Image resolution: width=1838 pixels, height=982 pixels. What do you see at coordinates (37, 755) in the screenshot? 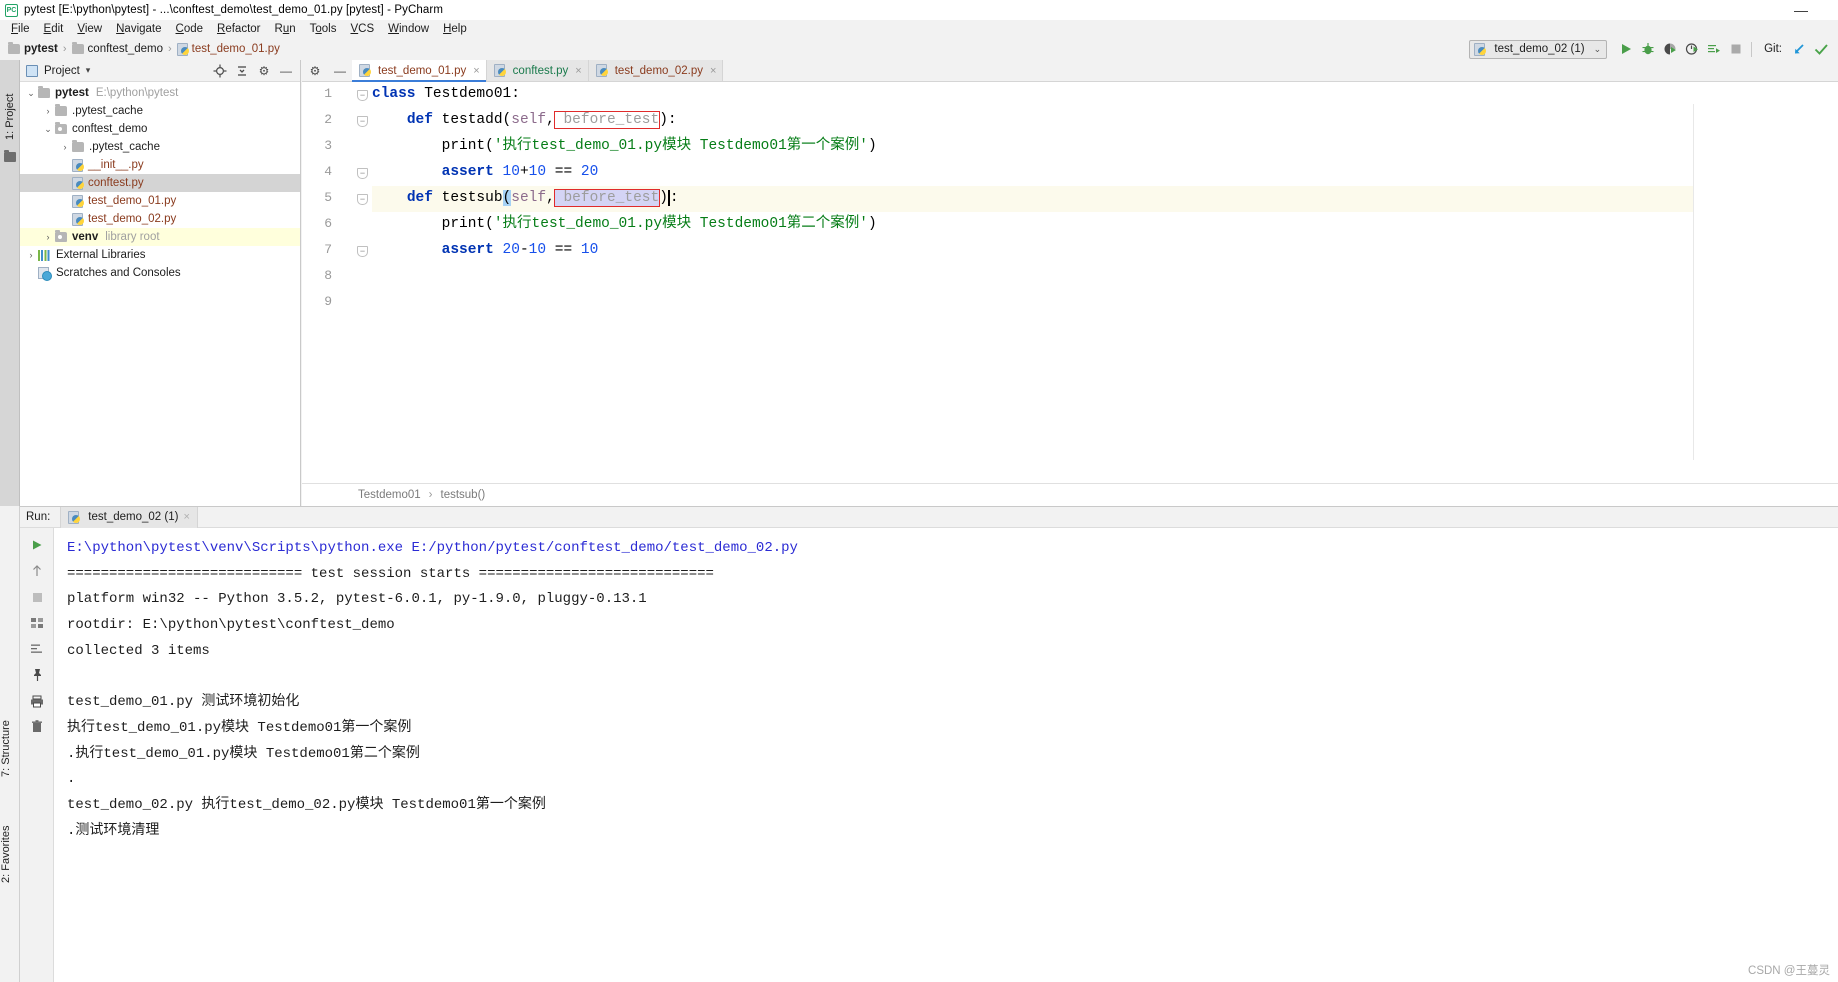
I see `run-panel-toolbar` at bounding box center [37, 755].